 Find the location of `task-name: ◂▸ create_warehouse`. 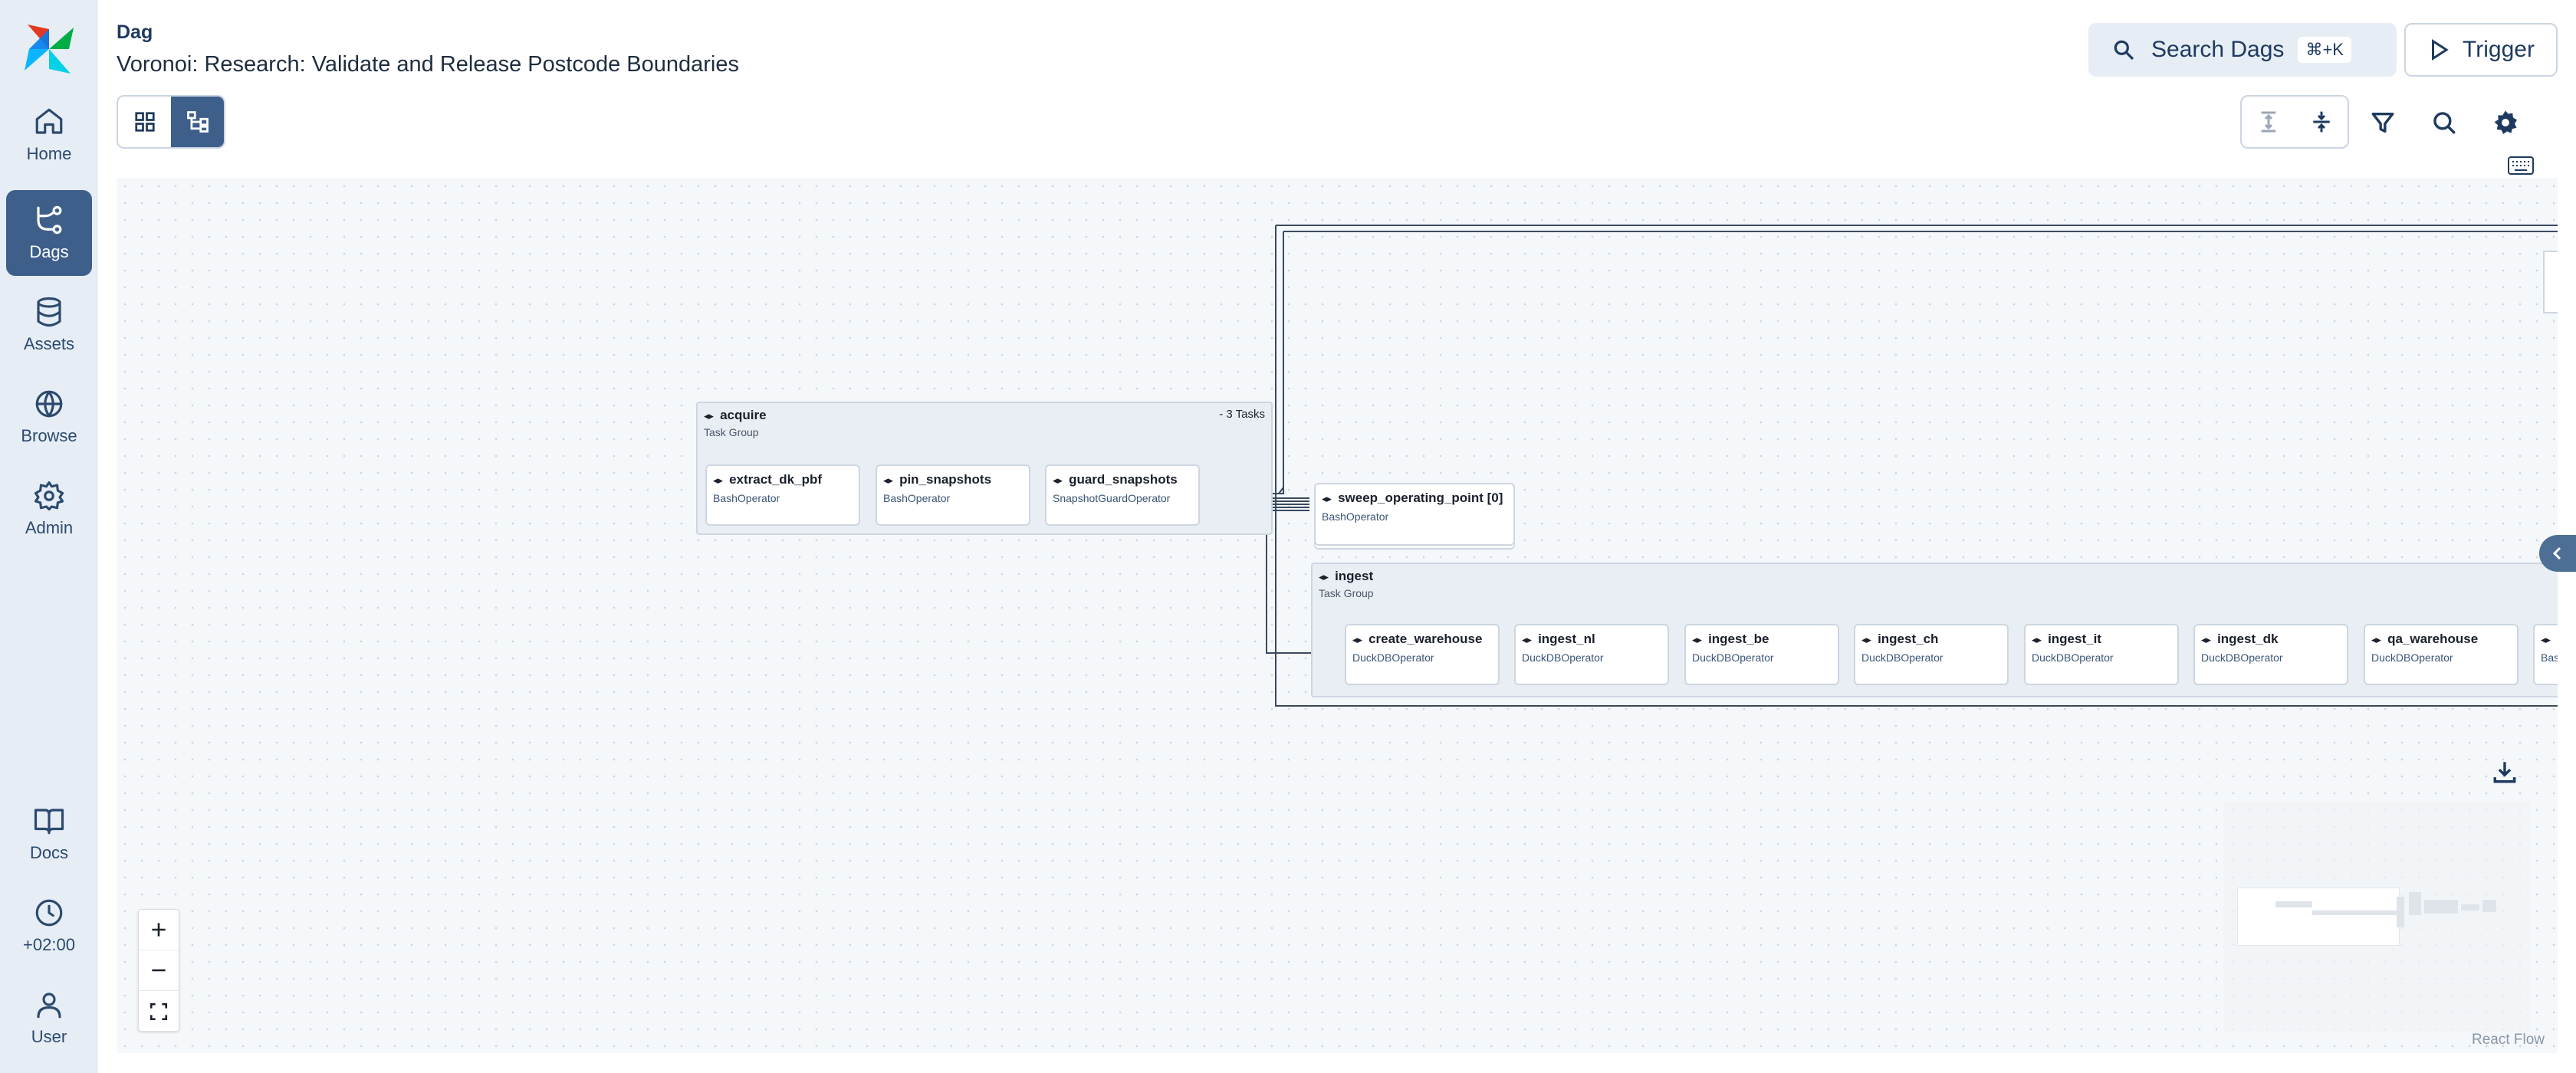

task-name: ◂▸ create_warehouse is located at coordinates (1418, 639).